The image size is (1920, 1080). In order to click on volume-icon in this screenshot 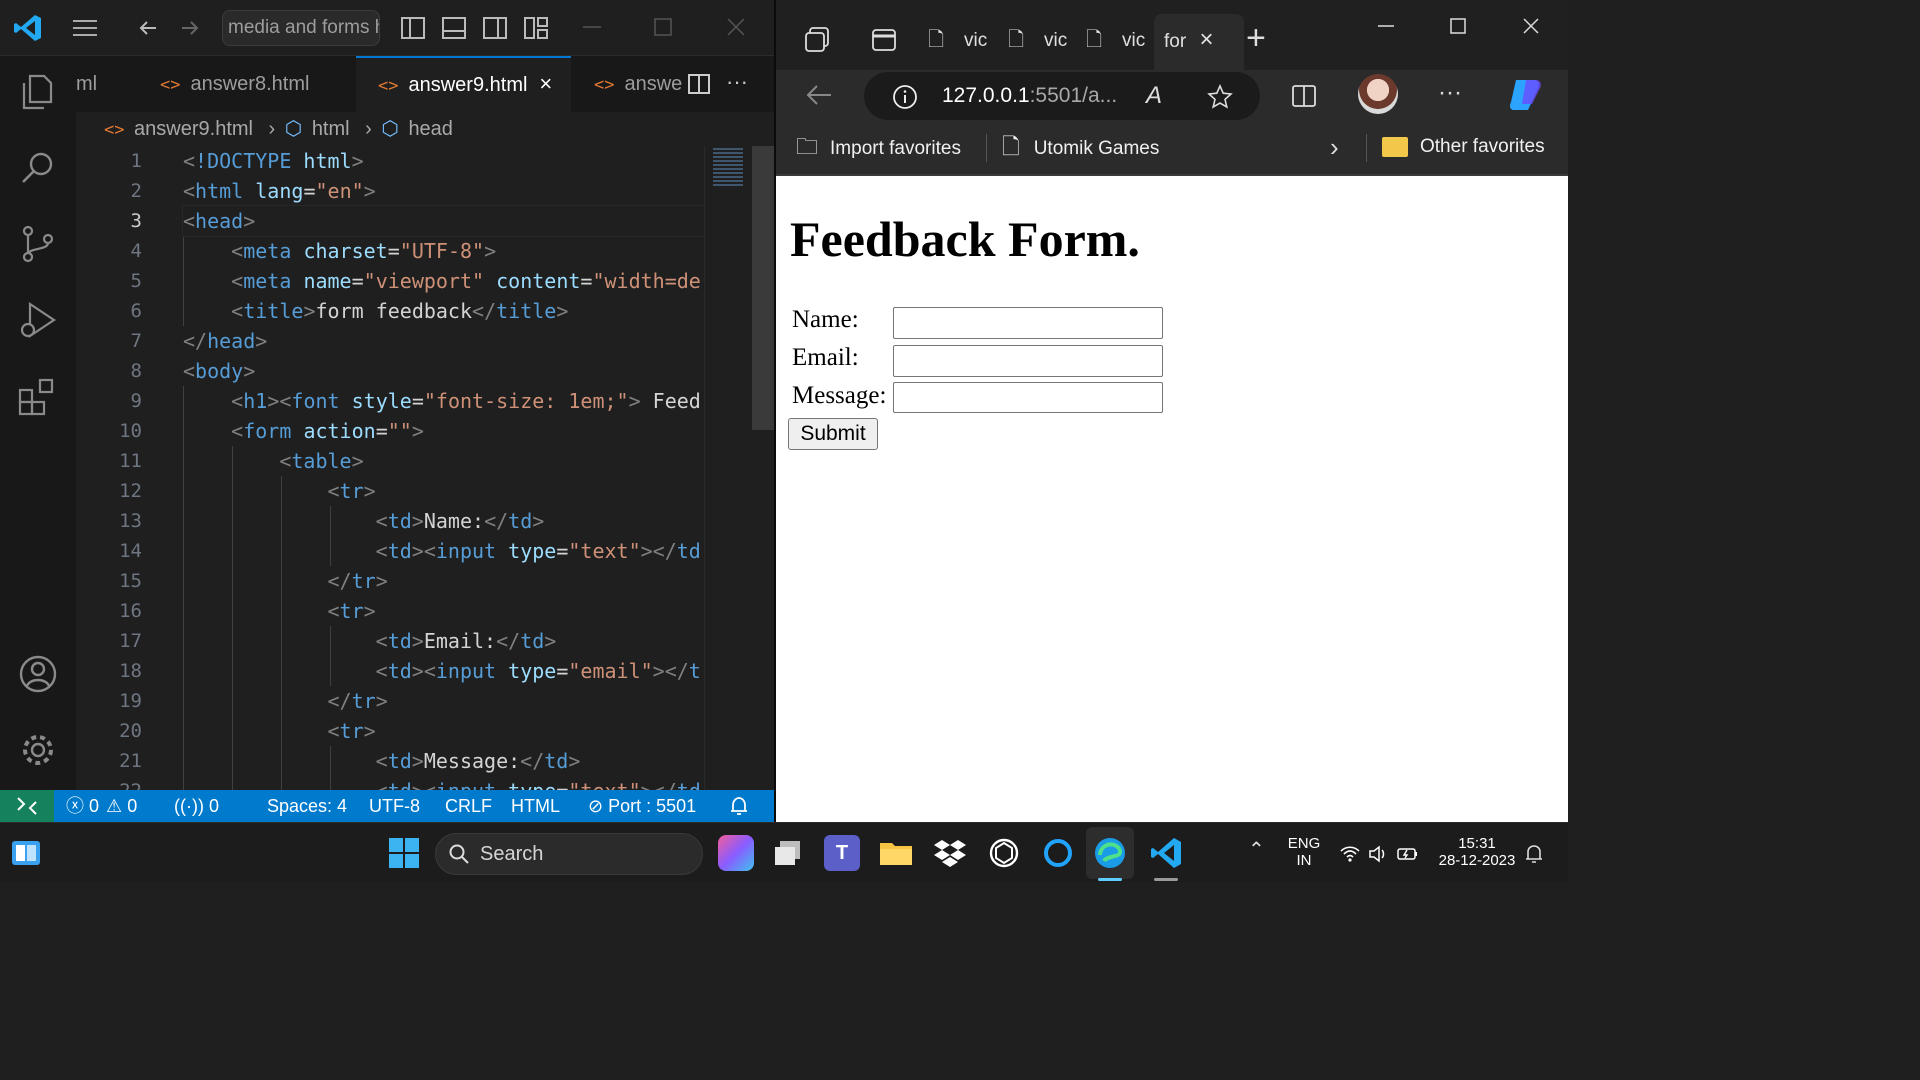, I will do `click(1378, 854)`.